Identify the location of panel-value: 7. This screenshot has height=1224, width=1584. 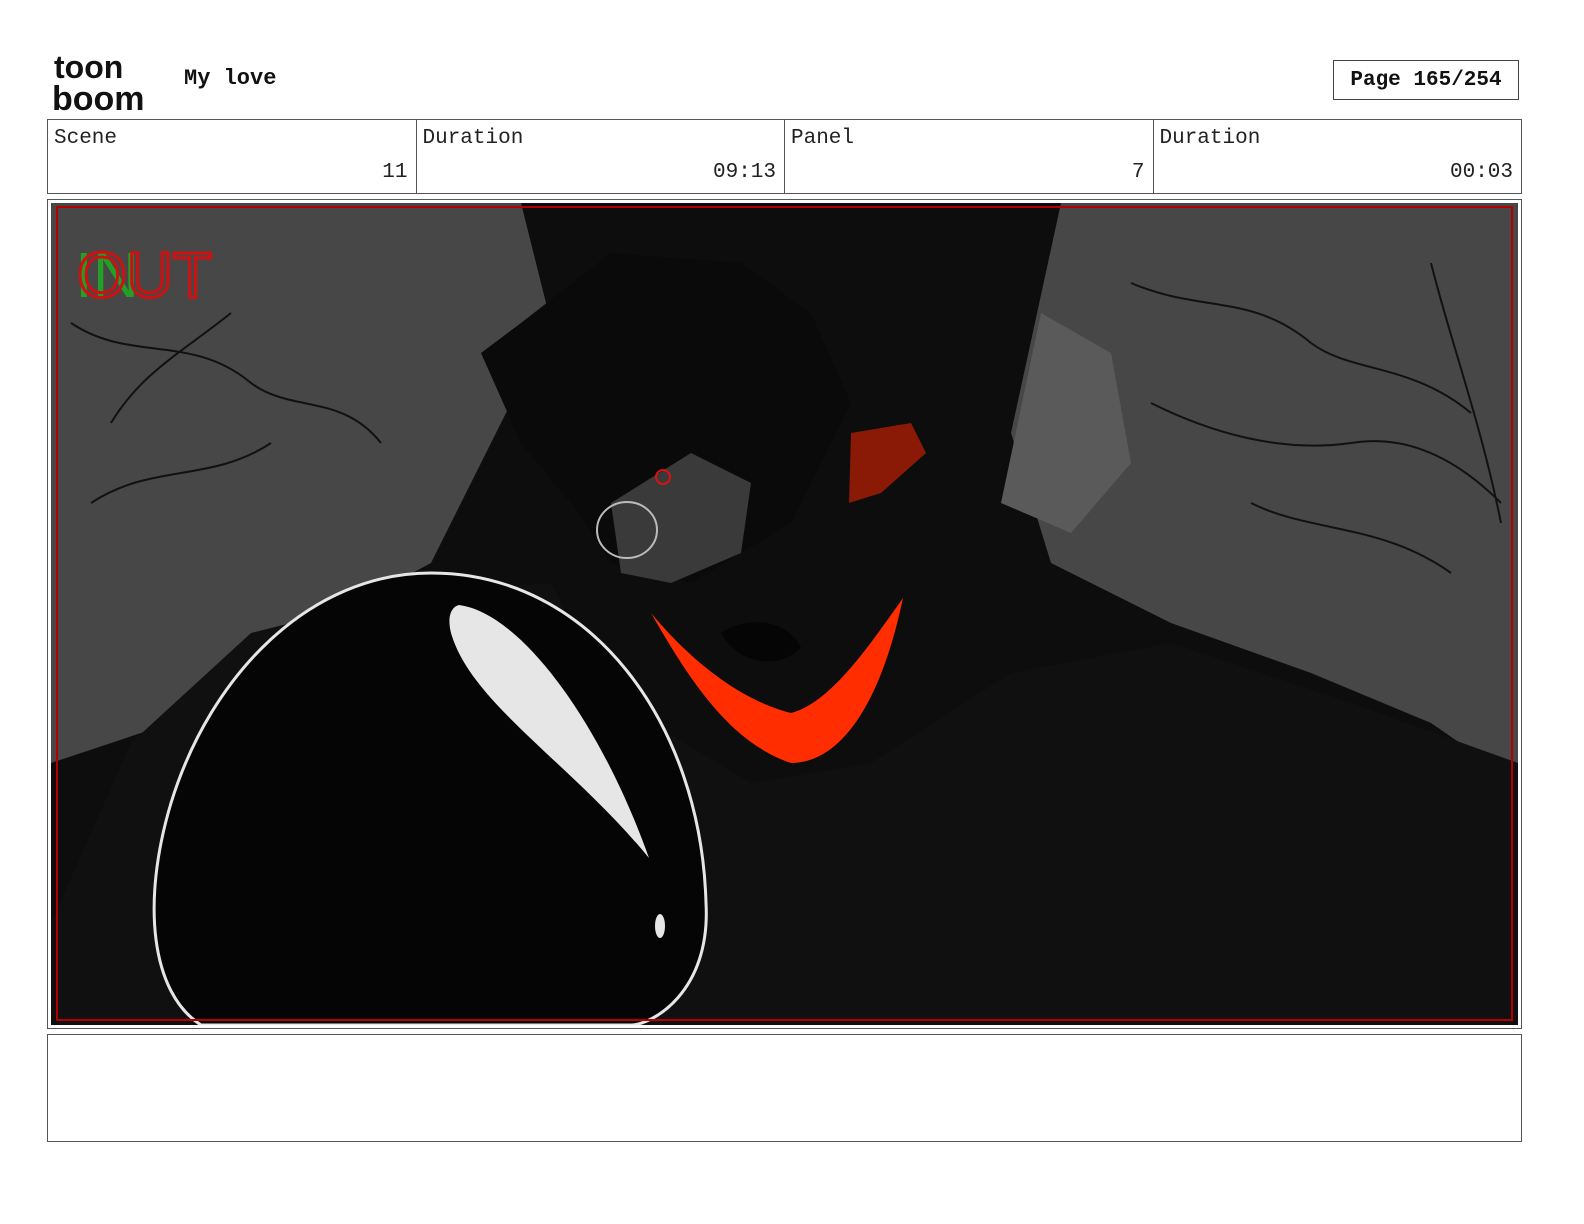
(1138, 172).